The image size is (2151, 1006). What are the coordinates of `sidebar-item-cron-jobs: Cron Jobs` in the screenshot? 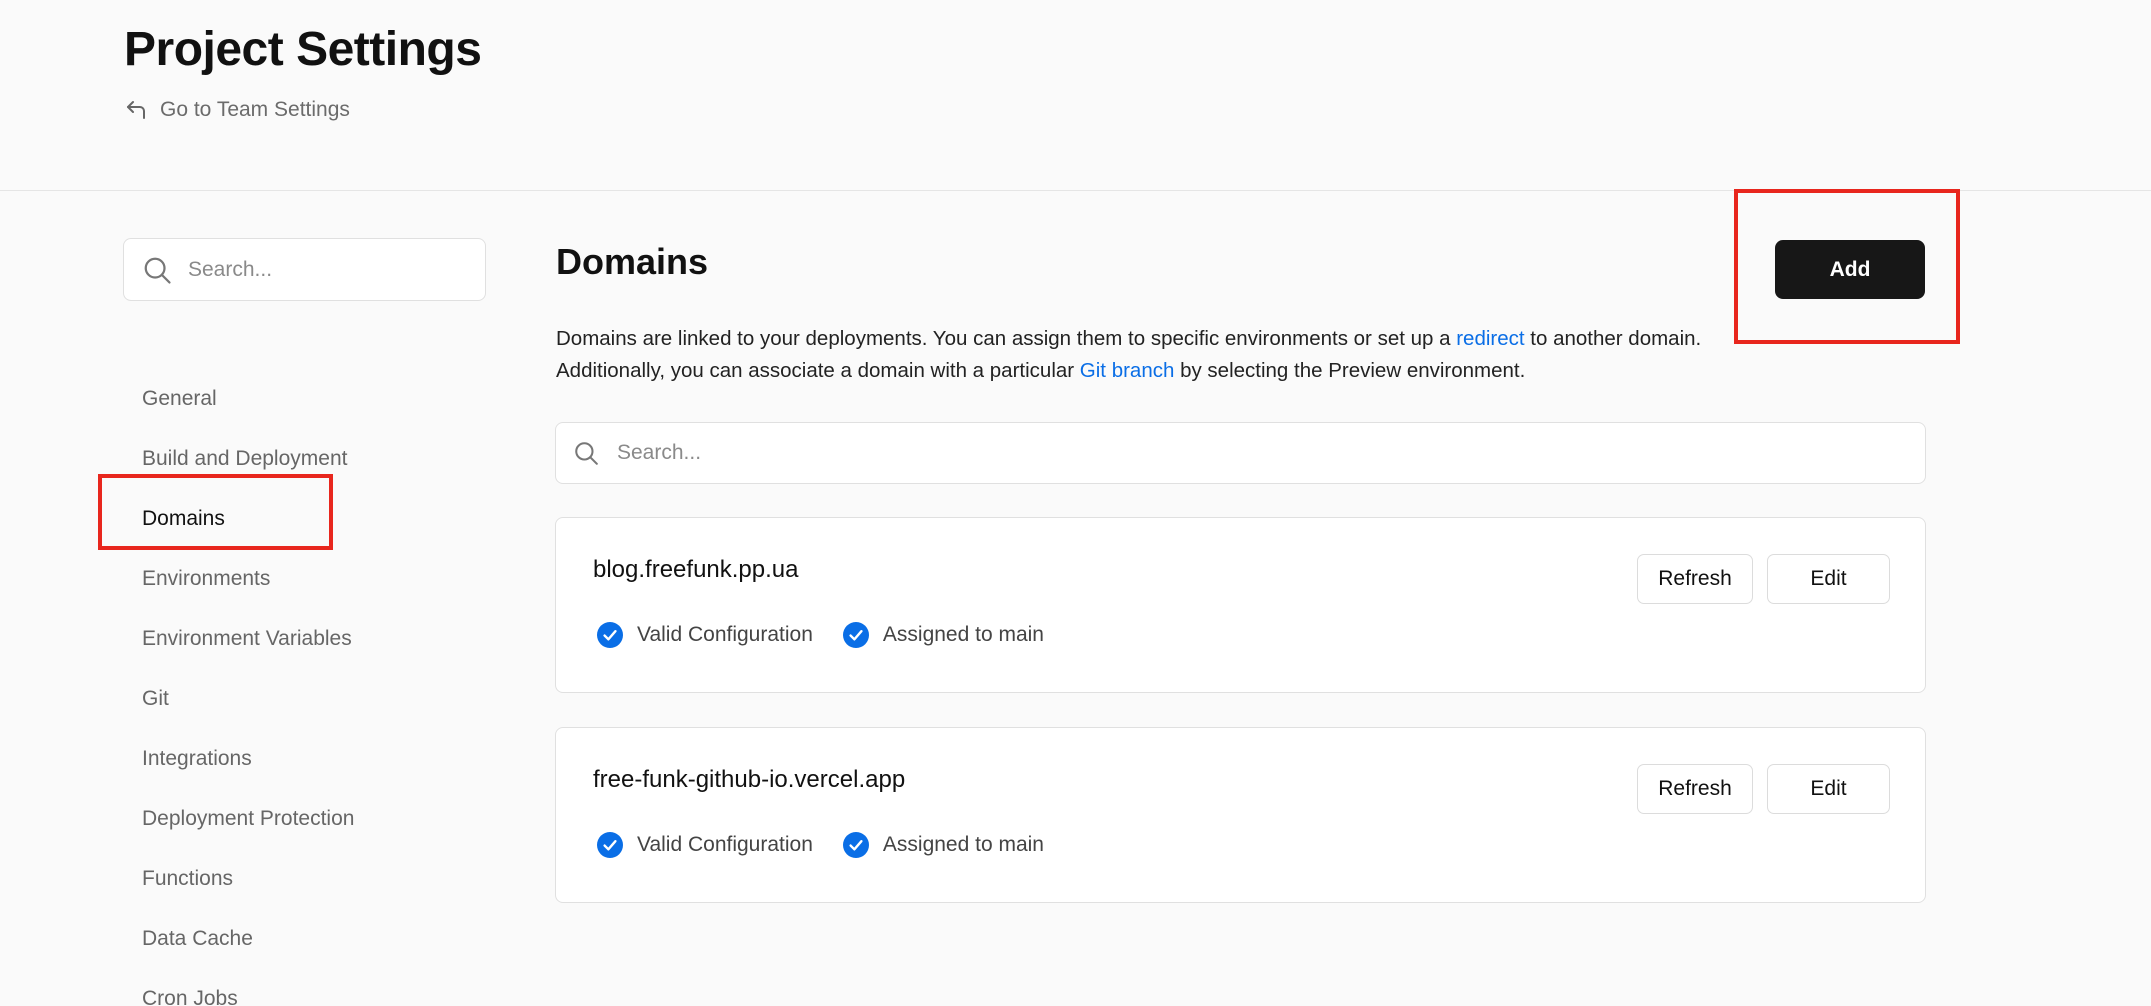 It's located at (248, 987).